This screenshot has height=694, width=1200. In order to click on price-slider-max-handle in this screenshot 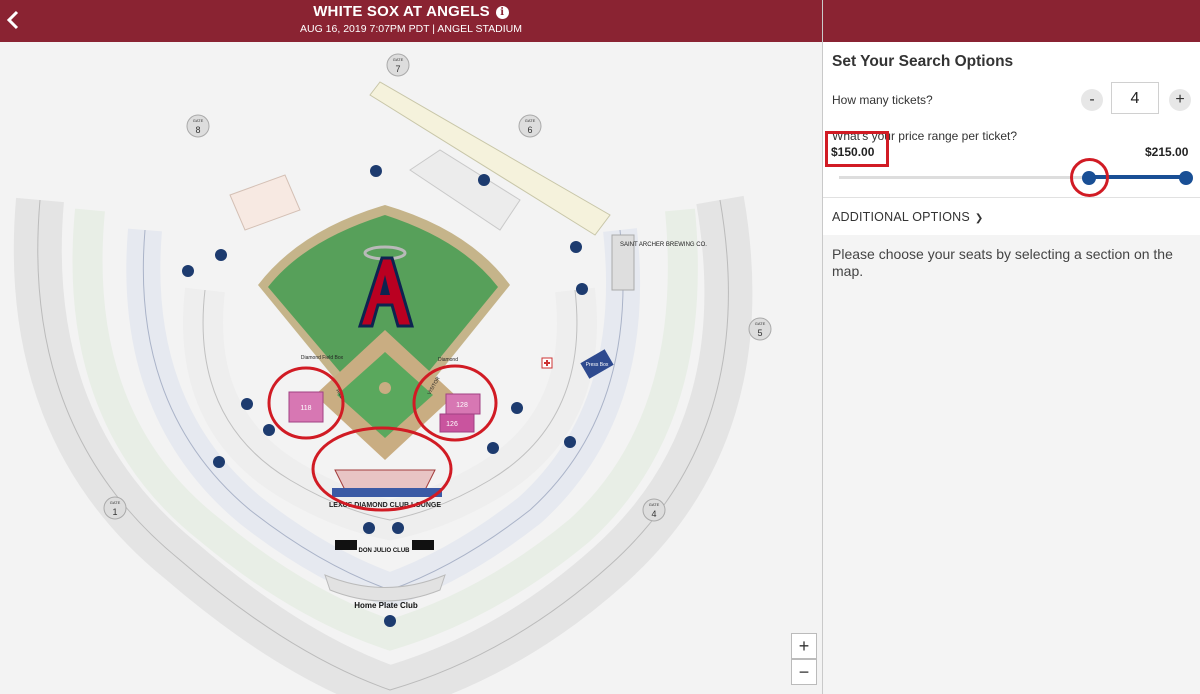, I will do `click(1186, 178)`.